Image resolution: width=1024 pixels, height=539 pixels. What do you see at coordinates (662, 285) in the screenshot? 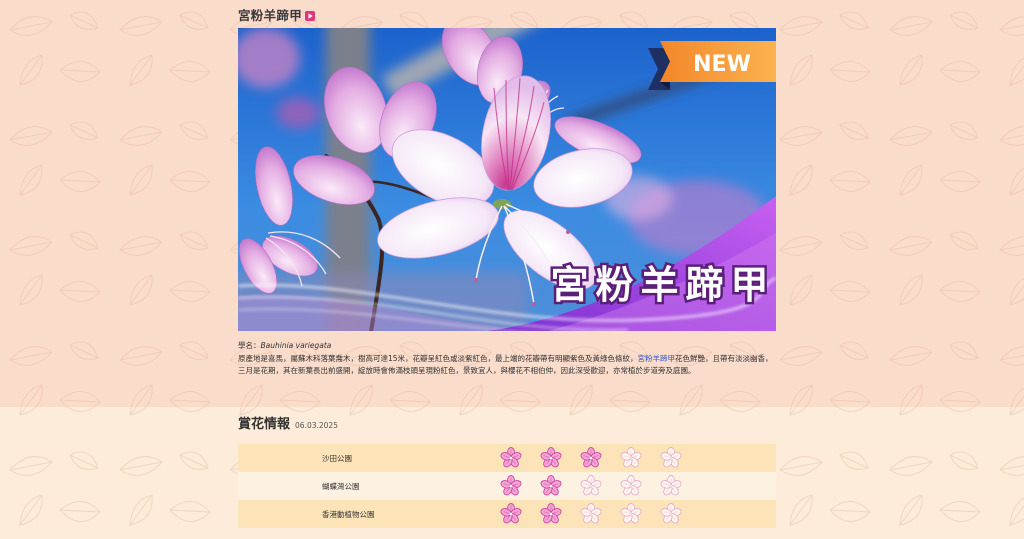
I see `photo-overlay-title: 宮粉羊蹄甲` at bounding box center [662, 285].